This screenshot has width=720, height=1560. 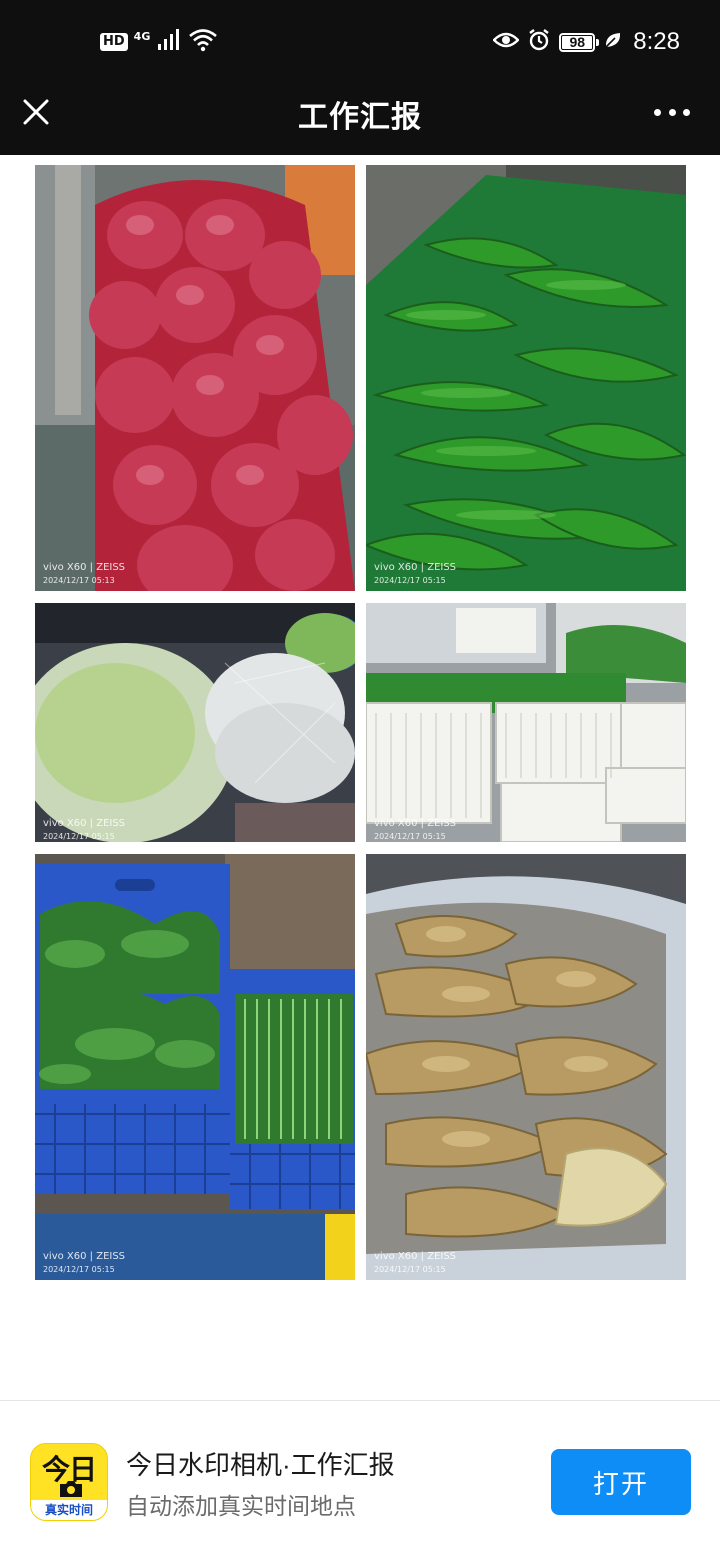 I want to click on app-banner: 今日 真实时间 今日水印相机·工作汇报 自动添加真实时间地点 打开, so click(x=360, y=1480).